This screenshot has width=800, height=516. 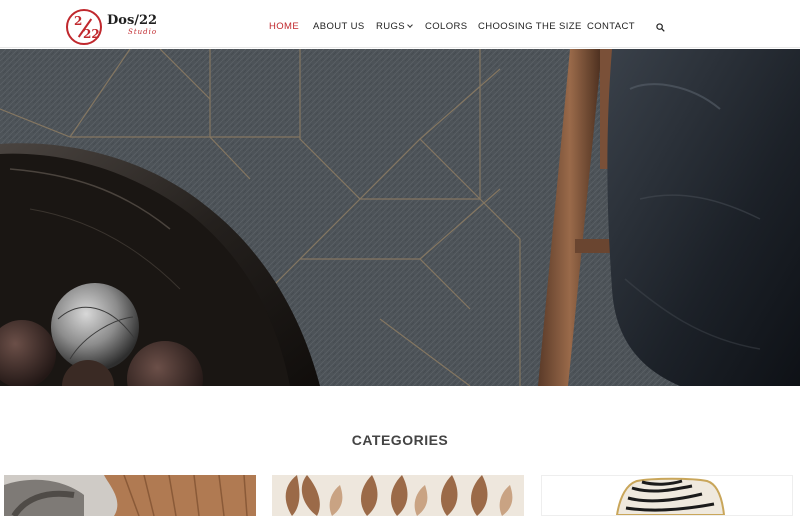 What do you see at coordinates (339, 27) in the screenshot?
I see `nav-about-us: ABOUT US` at bounding box center [339, 27].